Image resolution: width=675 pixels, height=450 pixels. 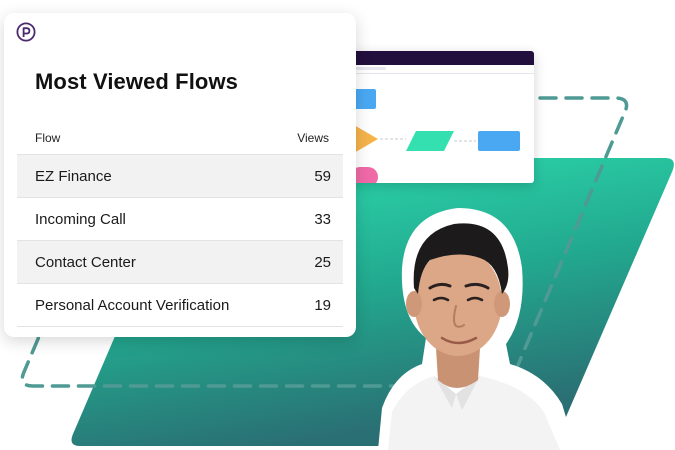 I want to click on flow-node-parallelogram, so click(x=430, y=141).